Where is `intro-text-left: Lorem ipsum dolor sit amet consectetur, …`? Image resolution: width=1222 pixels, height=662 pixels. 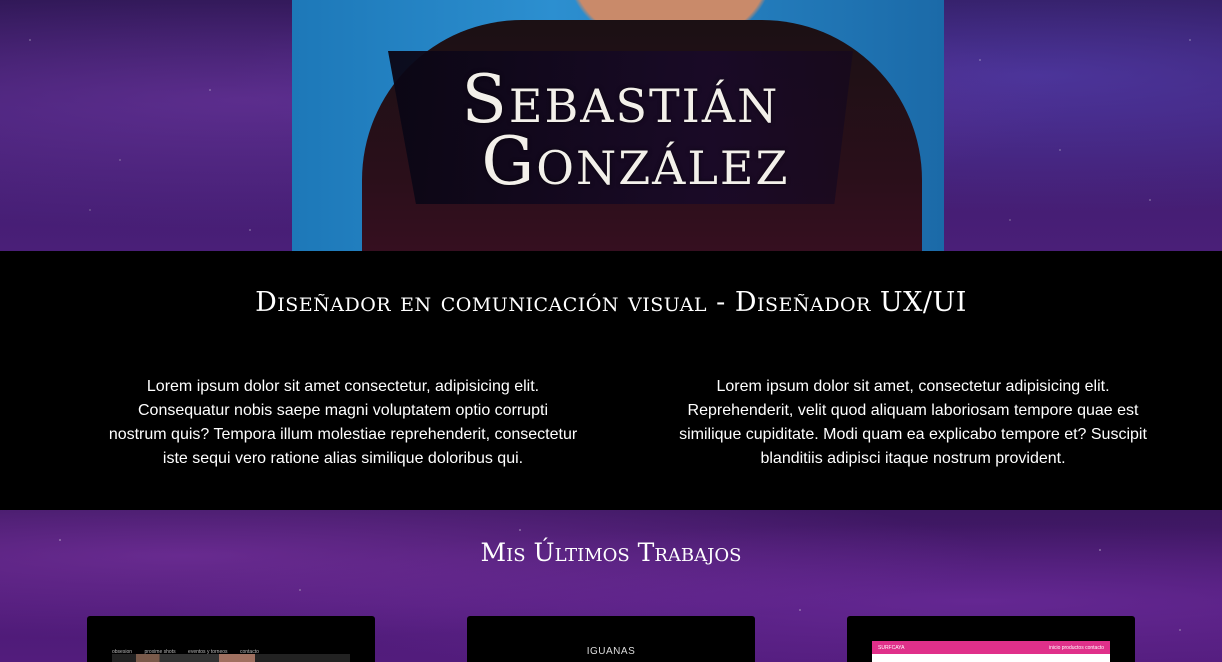 intro-text-left: Lorem ipsum dolor sit amet consectetur, … is located at coordinates (343, 422).